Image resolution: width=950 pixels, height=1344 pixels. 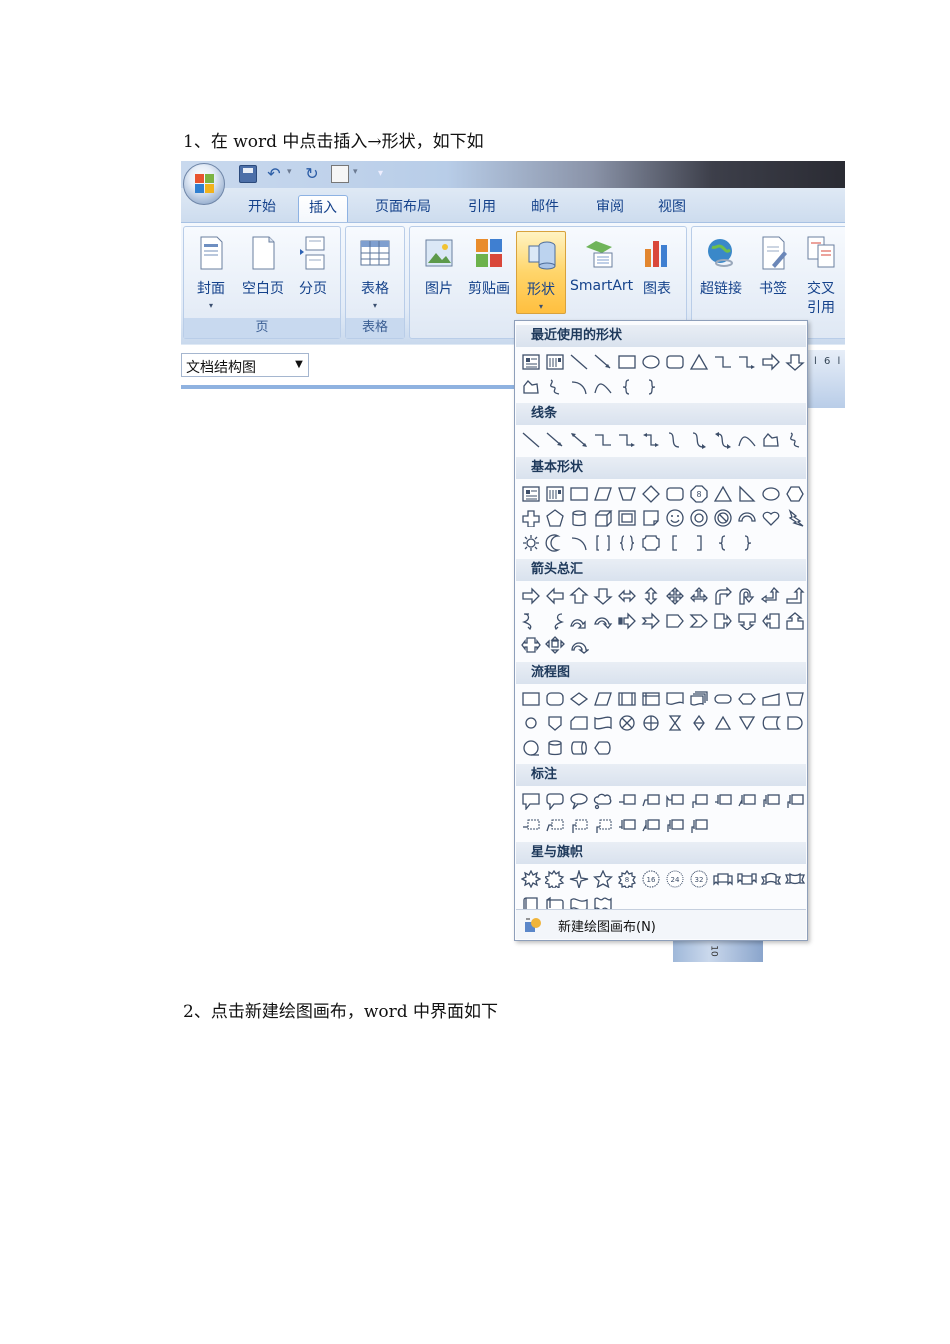 I want to click on tab-home: 开始, so click(x=262, y=208).